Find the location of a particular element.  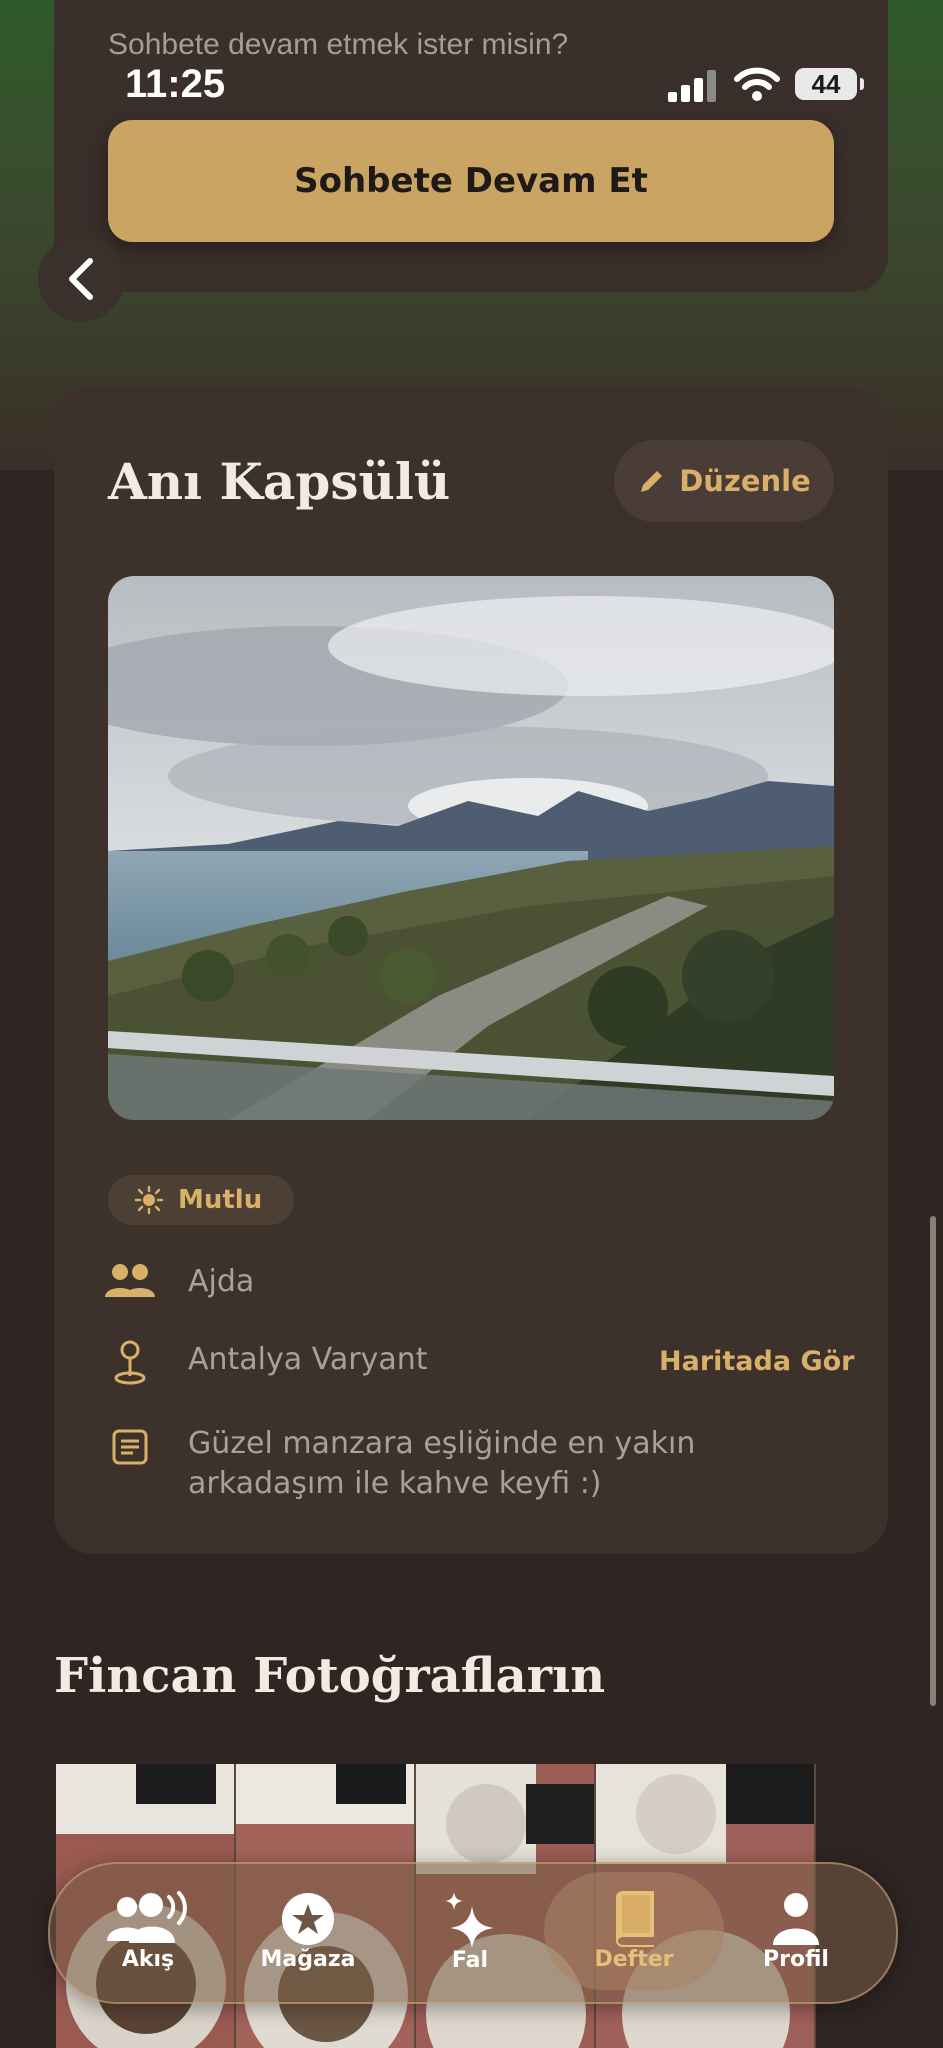

tab-profil: Profil is located at coordinates (796, 1931).